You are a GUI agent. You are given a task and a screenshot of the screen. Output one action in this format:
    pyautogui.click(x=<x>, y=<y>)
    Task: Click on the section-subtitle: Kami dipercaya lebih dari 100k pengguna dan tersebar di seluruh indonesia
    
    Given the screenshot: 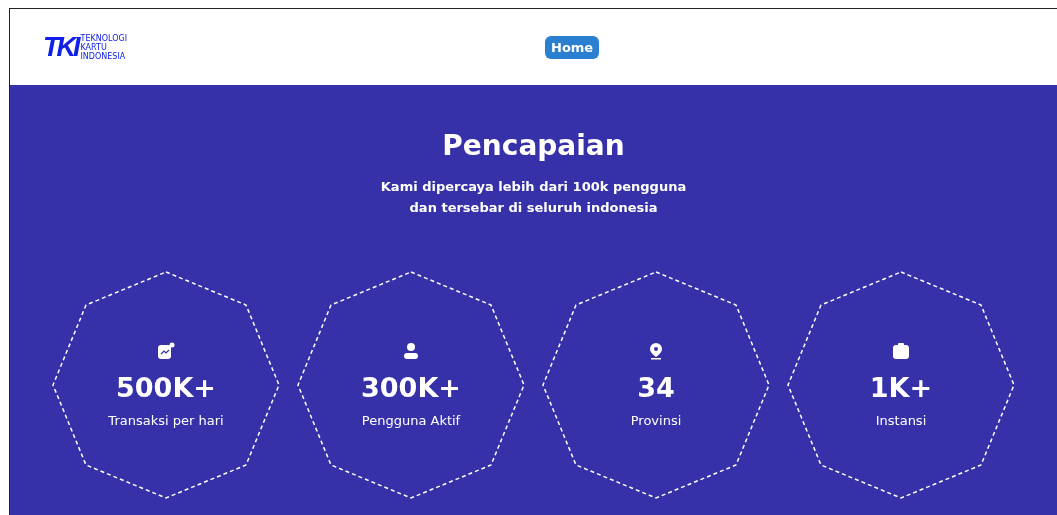 What is the action you would take?
    pyautogui.click(x=533, y=197)
    